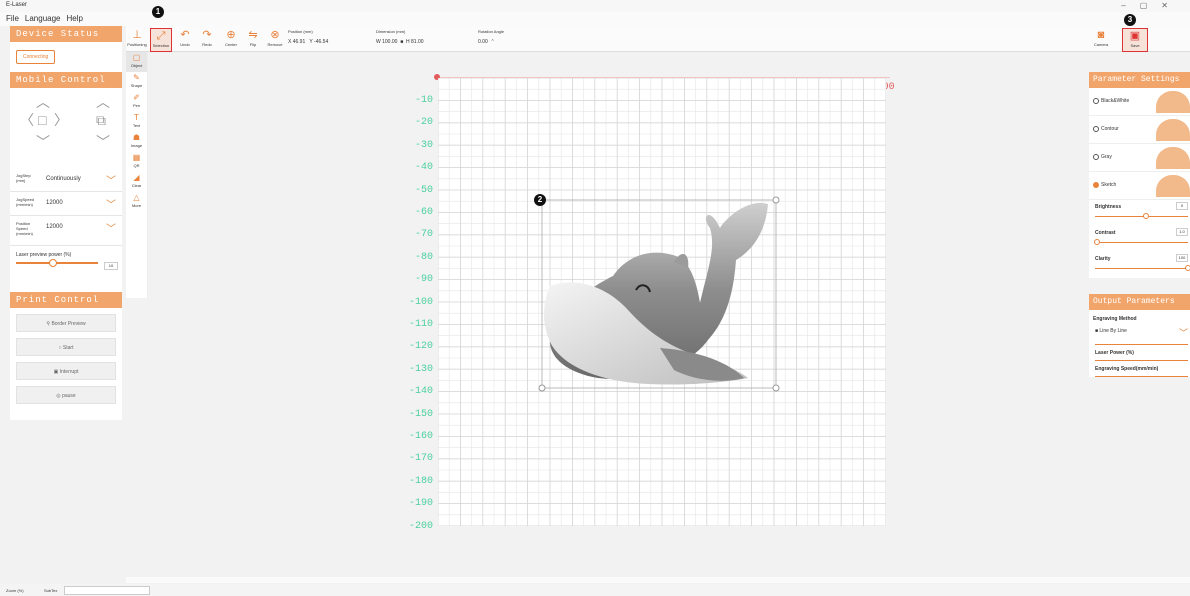 The image size is (1190, 596). I want to click on mode-option: Sketch, so click(1139, 186).